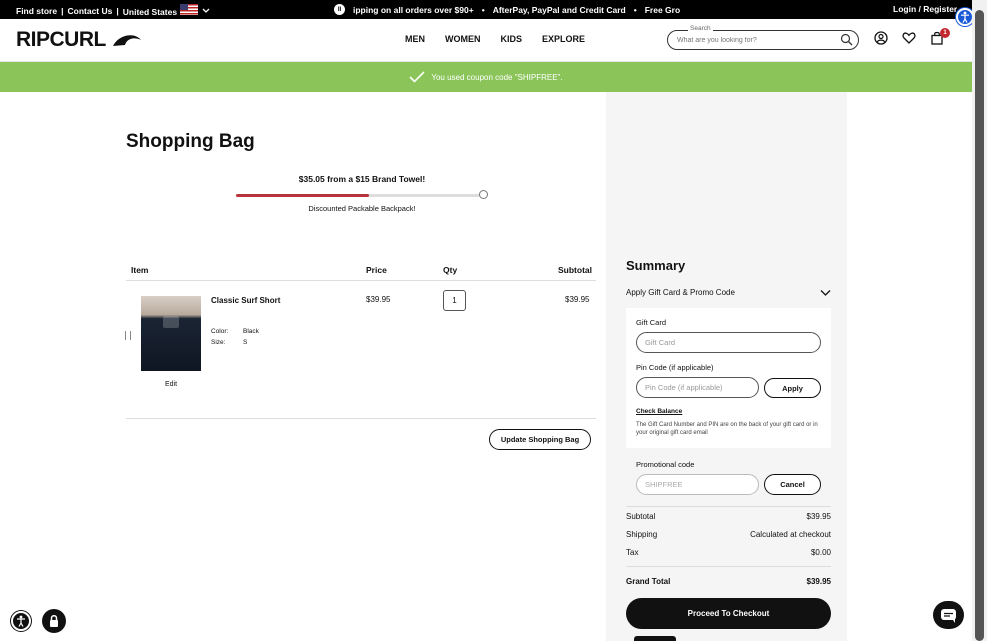 This screenshot has height=641, width=987. Describe the element at coordinates (792, 388) in the screenshot. I see `apply-button: Apply` at that location.